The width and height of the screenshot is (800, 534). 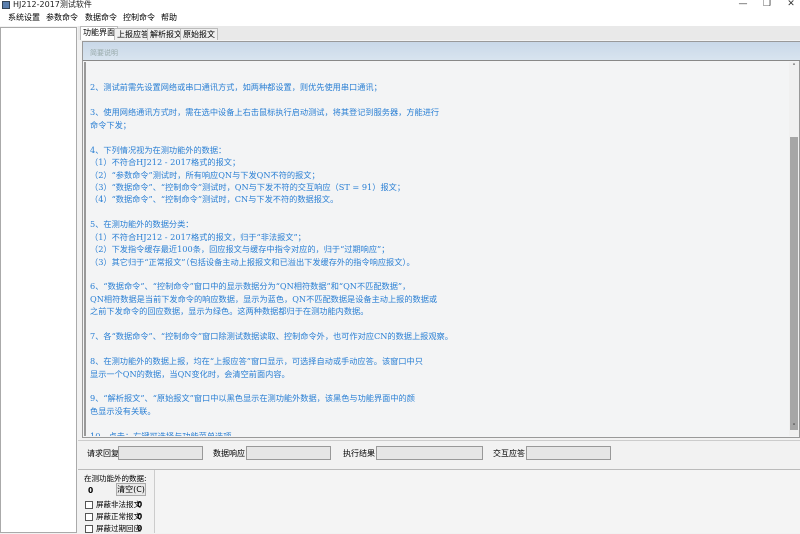 I want to click on tab-function: 功能界面, so click(x=99, y=33).